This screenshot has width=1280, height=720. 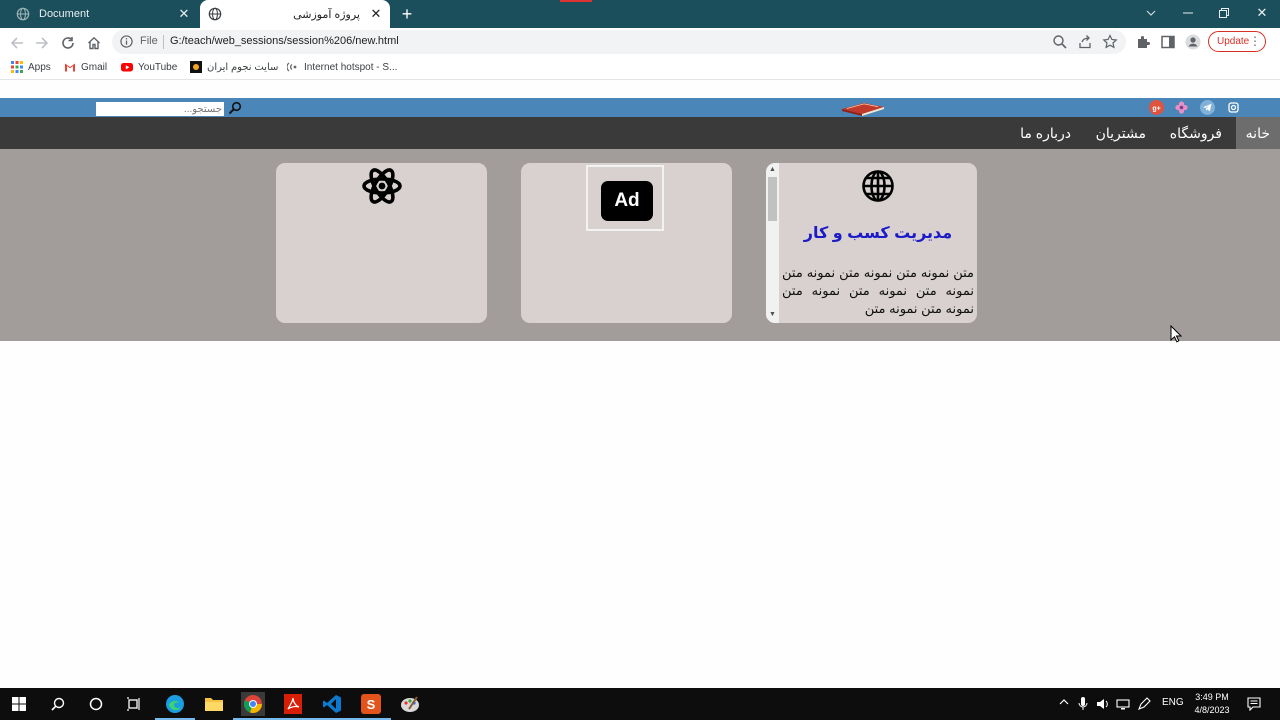 What do you see at coordinates (17, 43) in the screenshot?
I see `back-arrow-icon` at bounding box center [17, 43].